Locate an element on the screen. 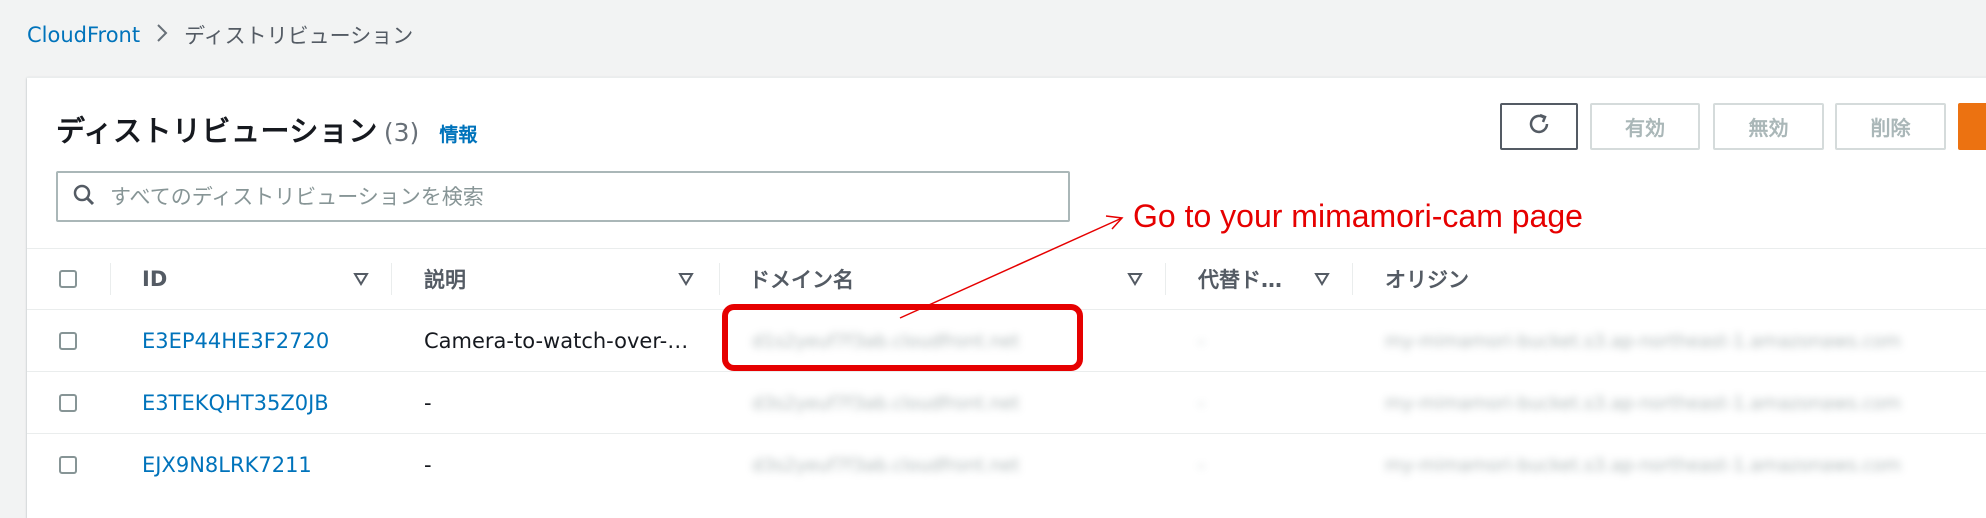  annotation-text: Go to your mimamori-cam page is located at coordinates (1358, 216).